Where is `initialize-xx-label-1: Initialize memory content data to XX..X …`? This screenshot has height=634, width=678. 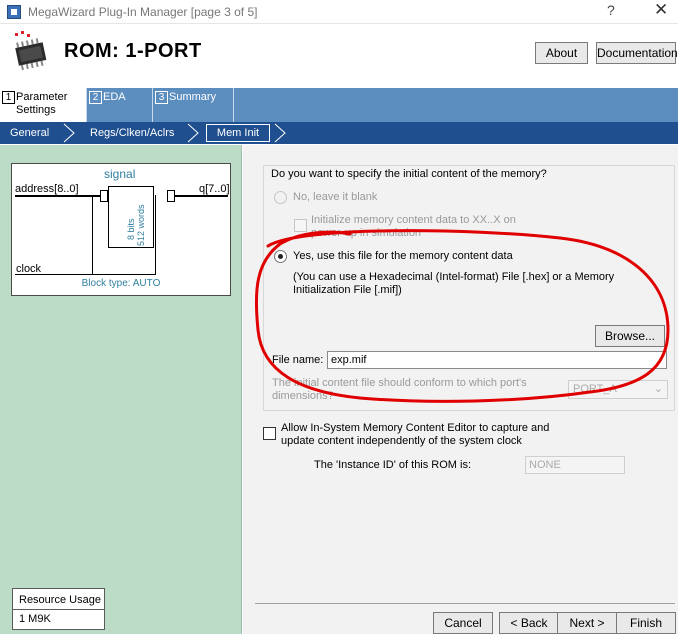
initialize-xx-label-1: Initialize memory content data to XX..X … is located at coordinates (413, 220).